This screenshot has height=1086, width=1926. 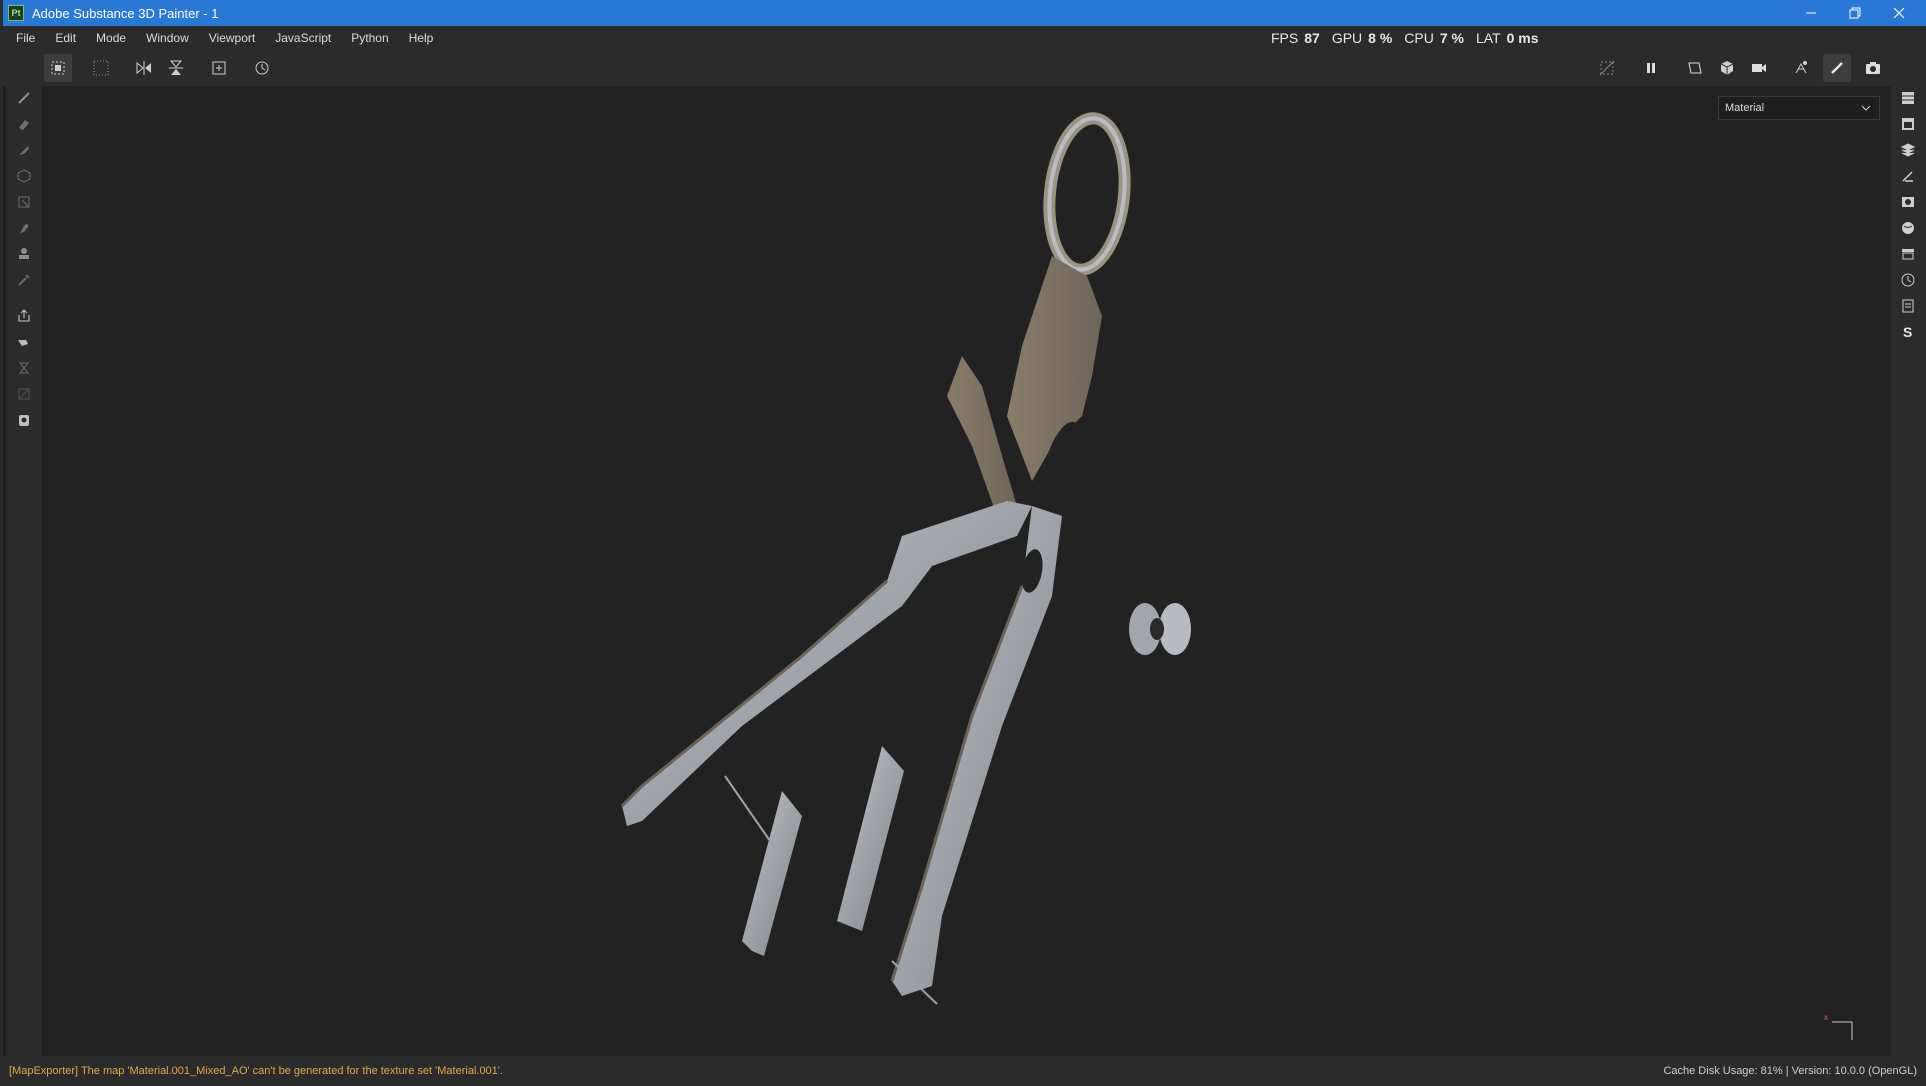 What do you see at coordinates (1745, 108) in the screenshot?
I see `display-mode-value: Material` at bounding box center [1745, 108].